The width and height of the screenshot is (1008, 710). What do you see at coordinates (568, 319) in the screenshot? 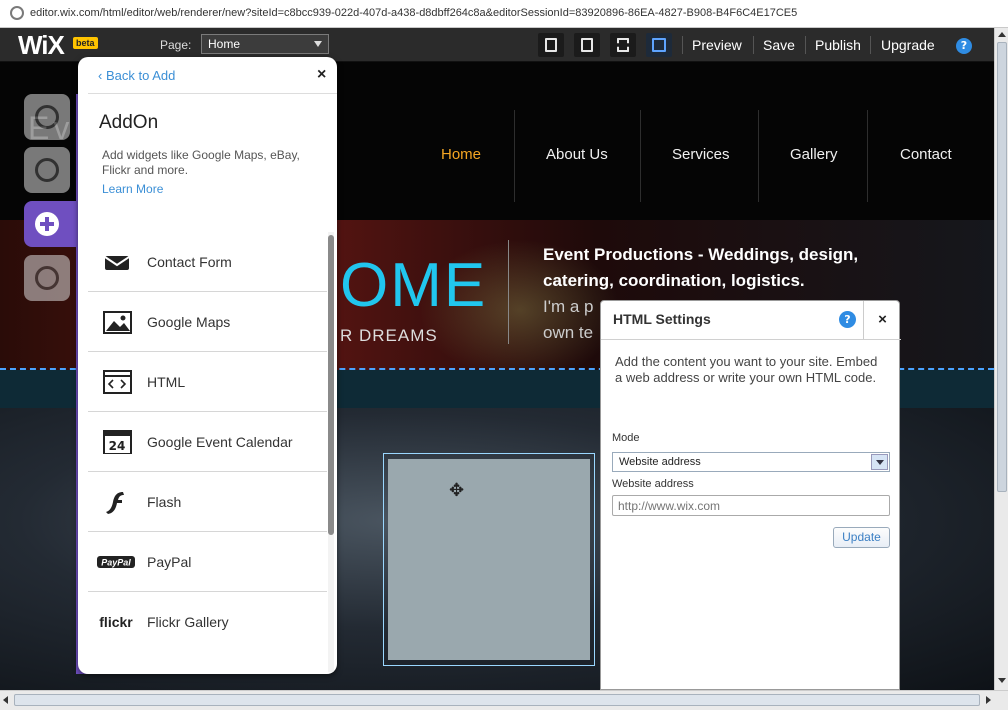
I see `hero-body-text: I'm a p own te` at bounding box center [568, 319].